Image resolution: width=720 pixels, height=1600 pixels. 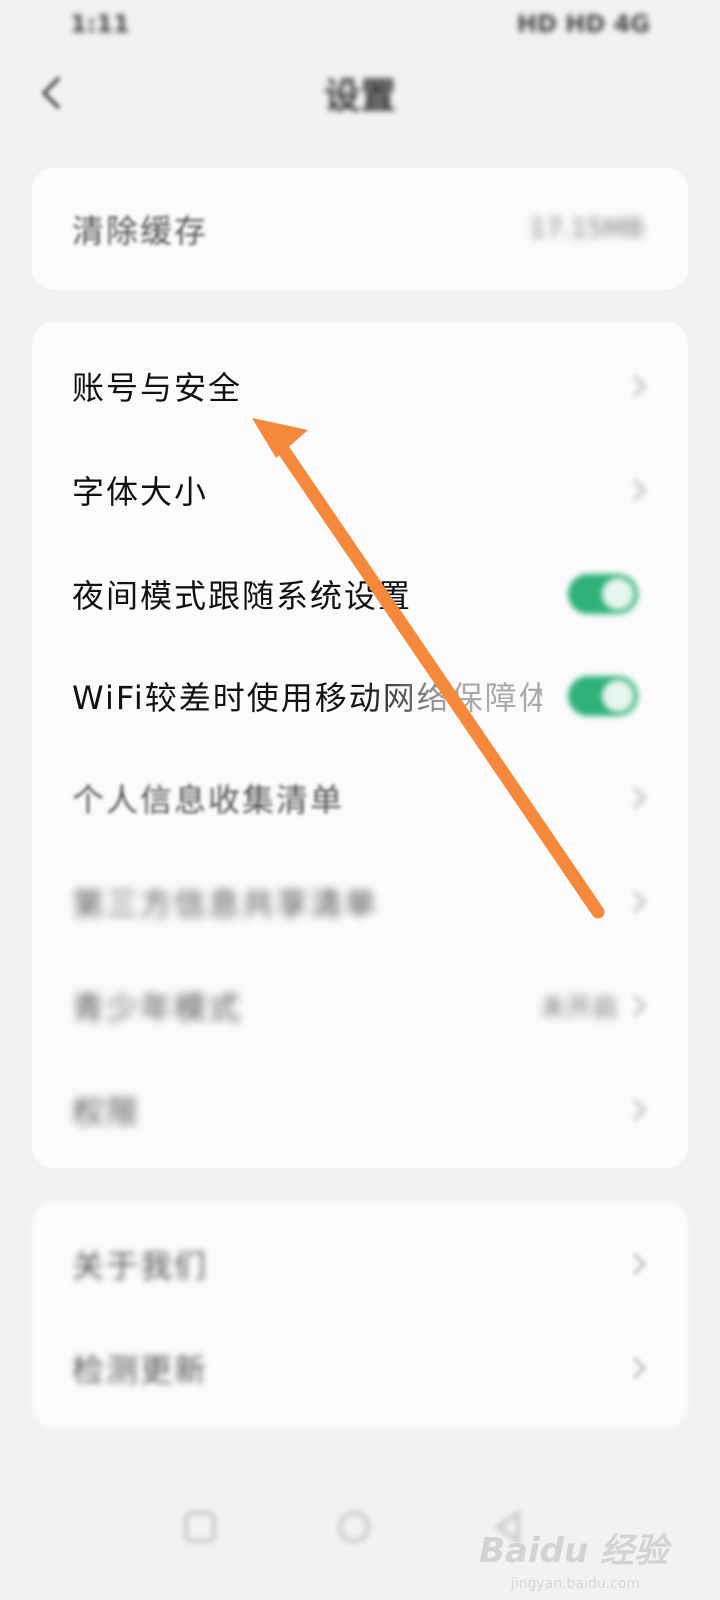 I want to click on clear-cache-row: 清除缓存 17.15MB, so click(x=360, y=229).